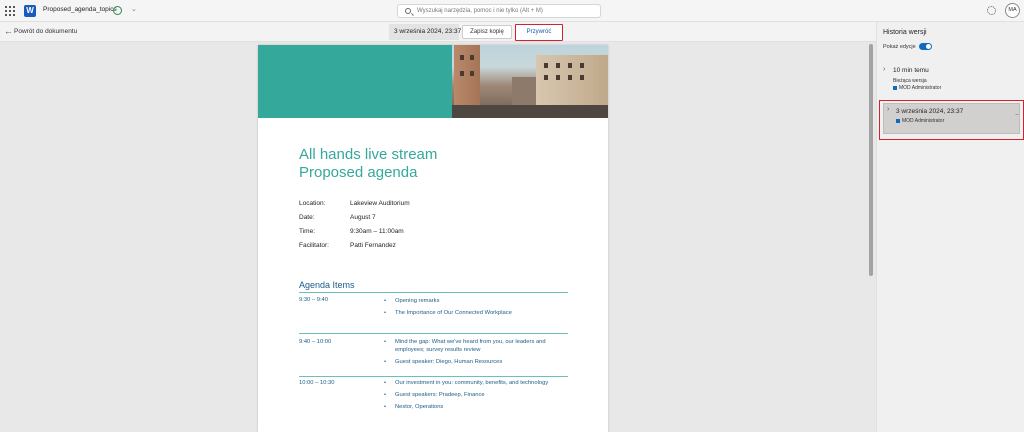  What do you see at coordinates (80, 9) in the screenshot?
I see `document-title: Proposed_agenda_topics` at bounding box center [80, 9].